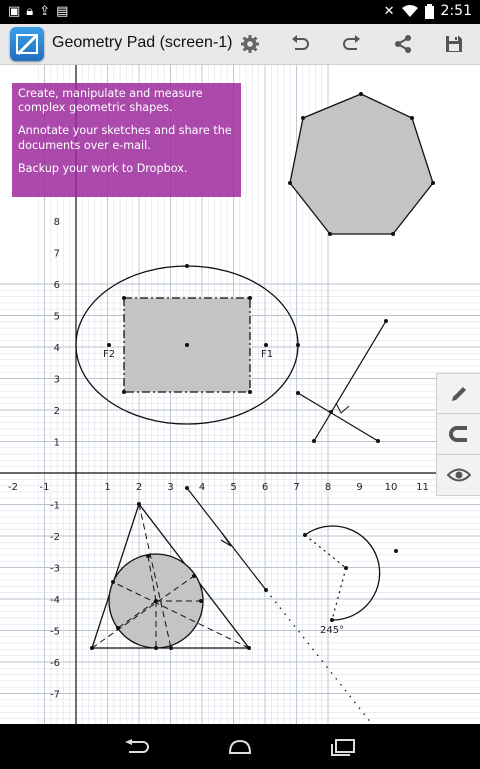  Describe the element at coordinates (142, 42) in the screenshot. I see `app-title: Geometry Pad (screen-1)` at that location.